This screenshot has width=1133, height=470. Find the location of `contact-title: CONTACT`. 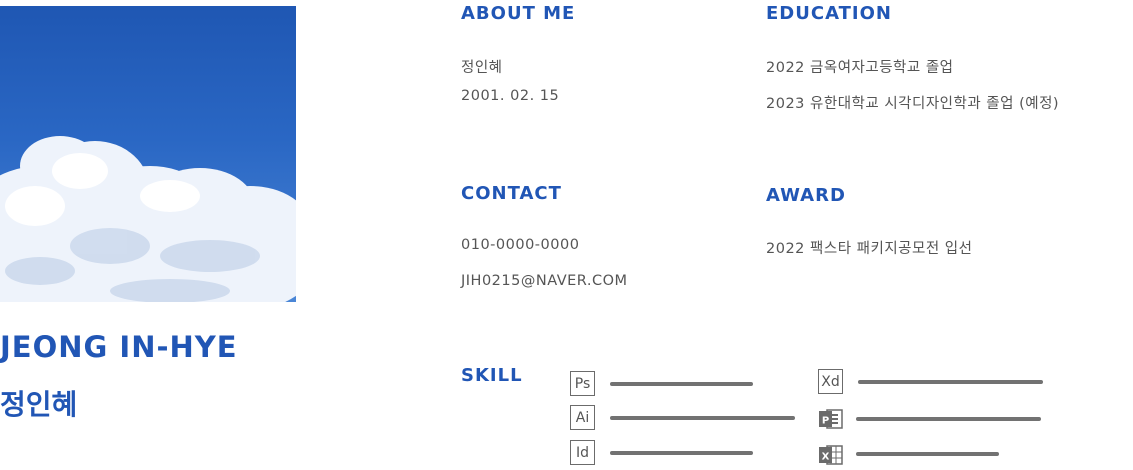

contact-title: CONTACT is located at coordinates (511, 193).